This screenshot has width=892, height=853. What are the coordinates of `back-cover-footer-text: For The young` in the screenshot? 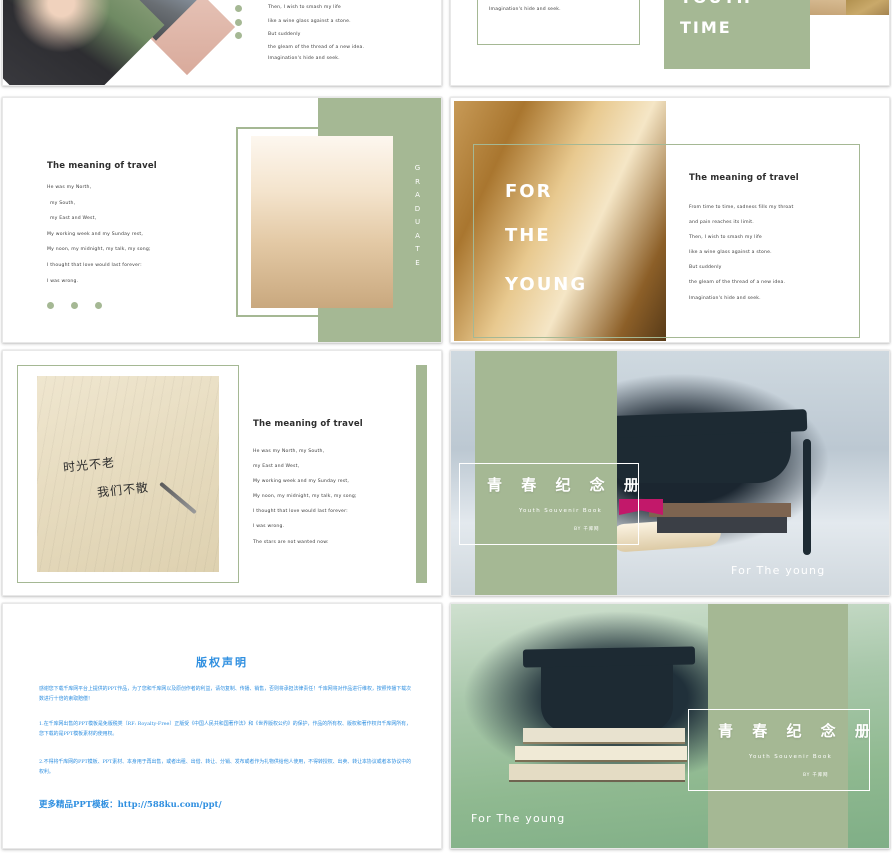 It's located at (518, 818).